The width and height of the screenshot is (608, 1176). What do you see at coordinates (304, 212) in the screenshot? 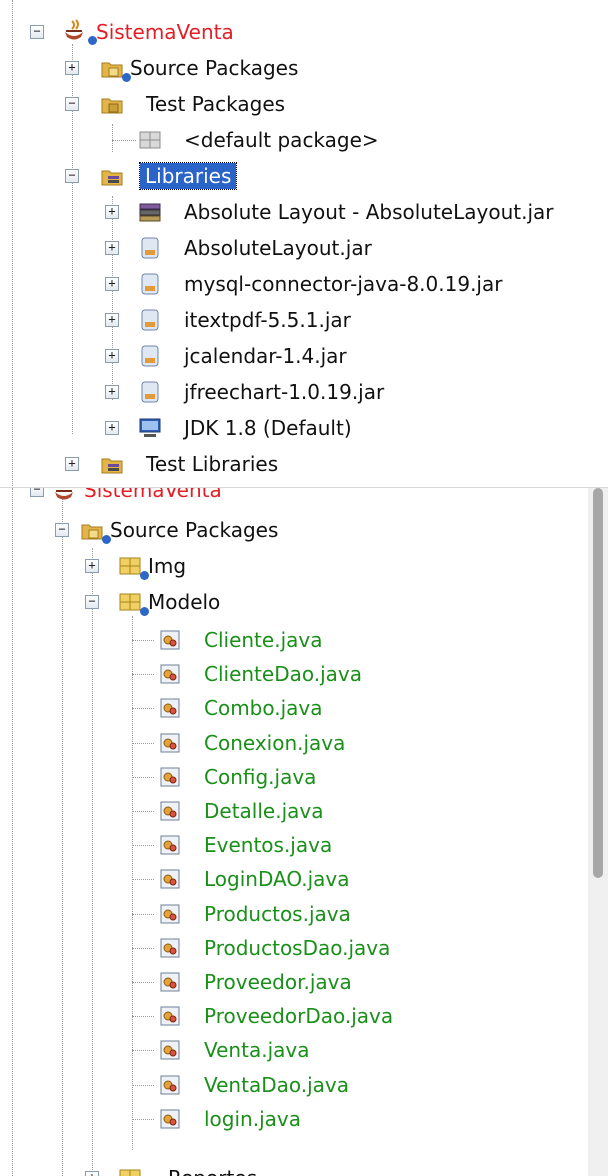
I see `library-item: + Absolute Layout - AbsoluteLayout.jar` at bounding box center [304, 212].